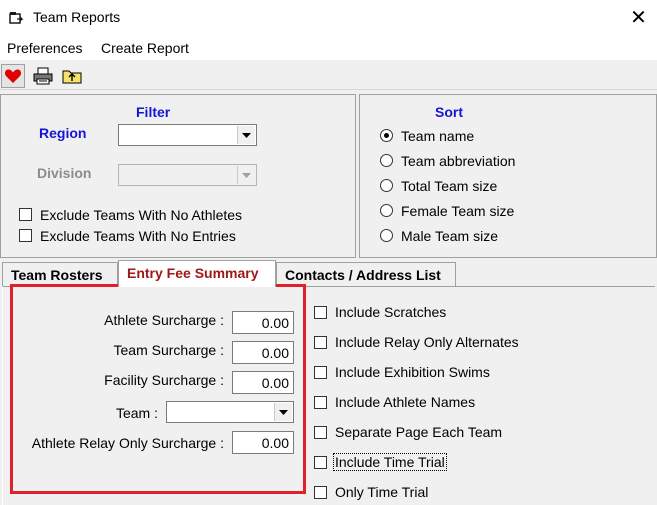  Describe the element at coordinates (391, 312) in the screenshot. I see `include-scratches-label: Include Scratches` at that location.